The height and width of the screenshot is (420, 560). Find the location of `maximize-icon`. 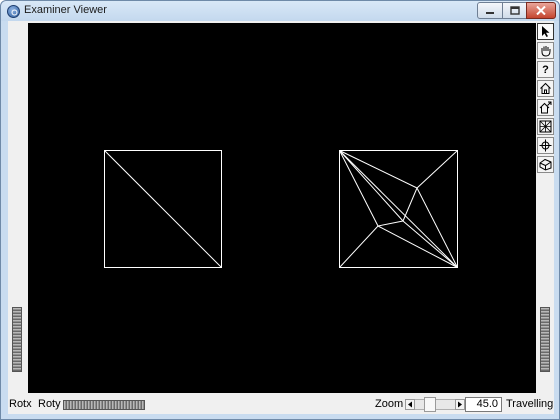

maximize-icon is located at coordinates (514, 10).